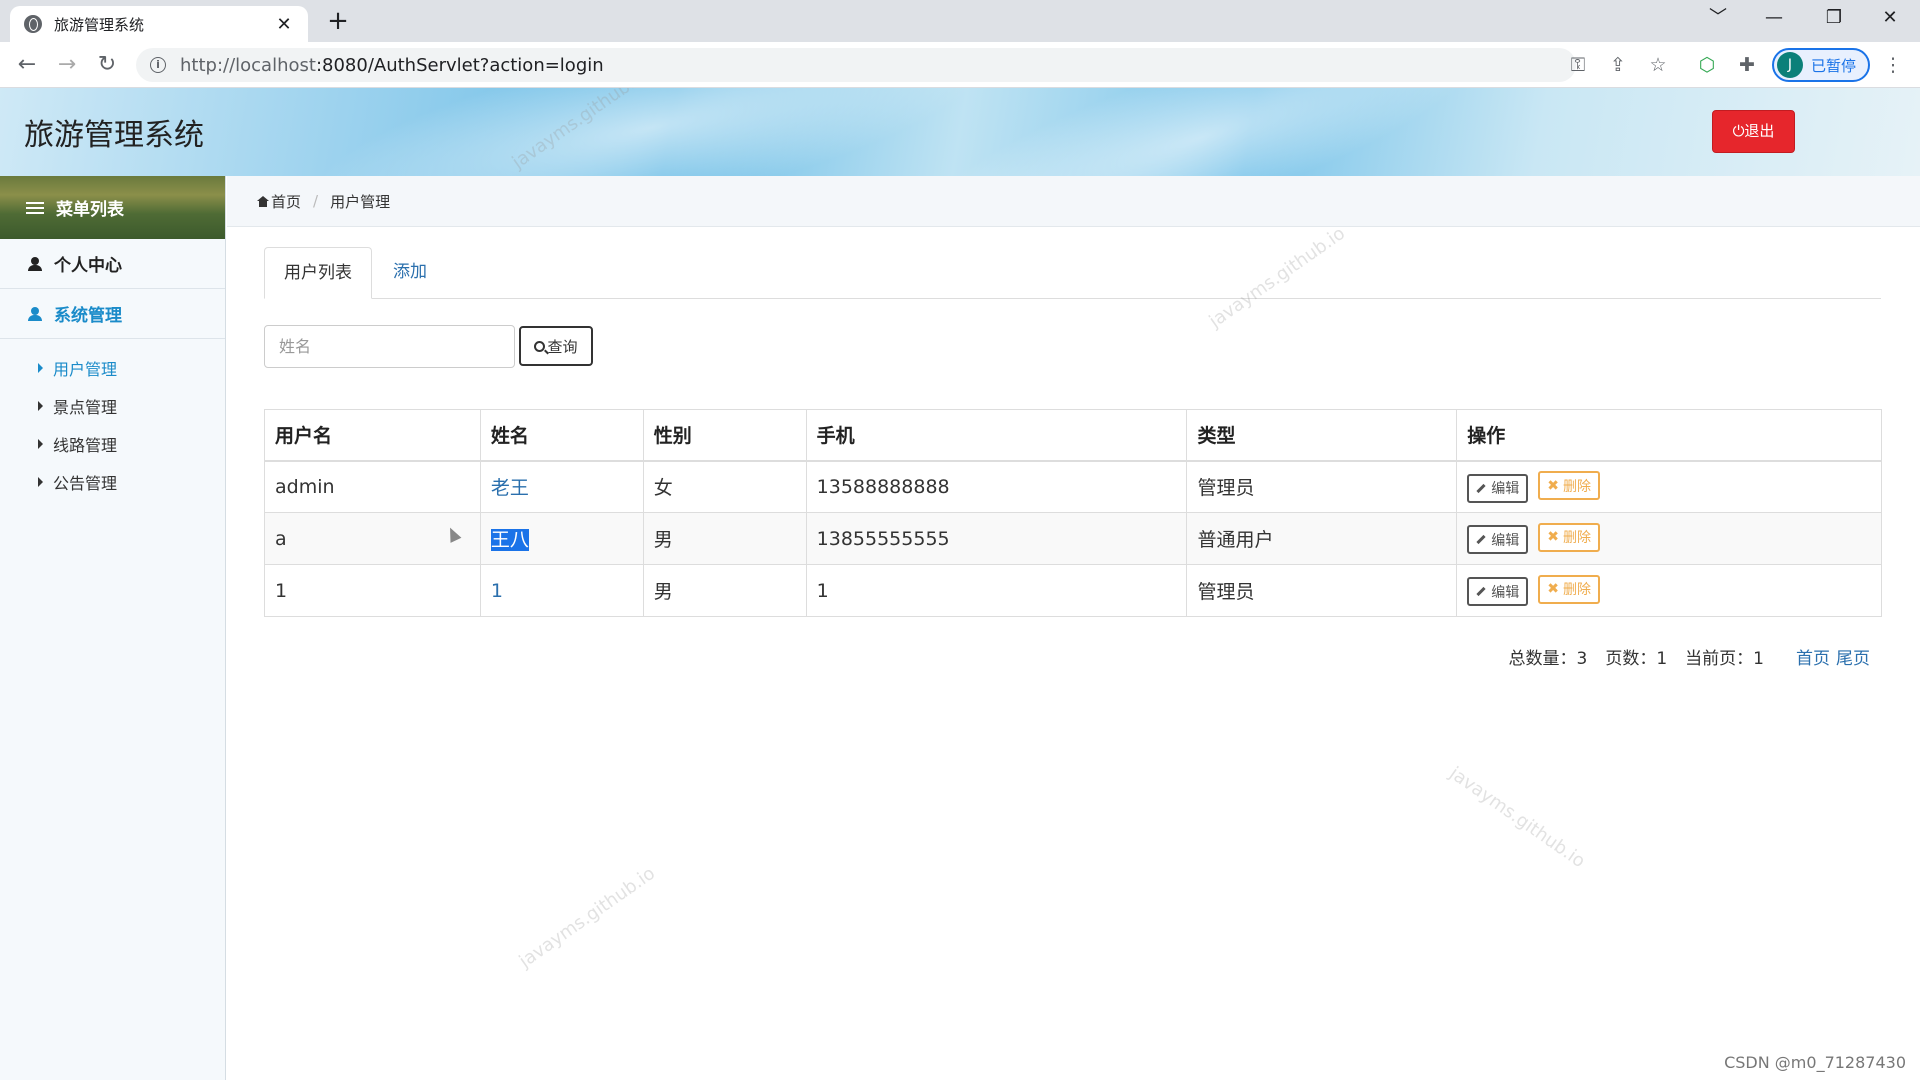 The width and height of the screenshot is (1920, 1080). I want to click on cell-type: 普通用户, so click(1322, 538).